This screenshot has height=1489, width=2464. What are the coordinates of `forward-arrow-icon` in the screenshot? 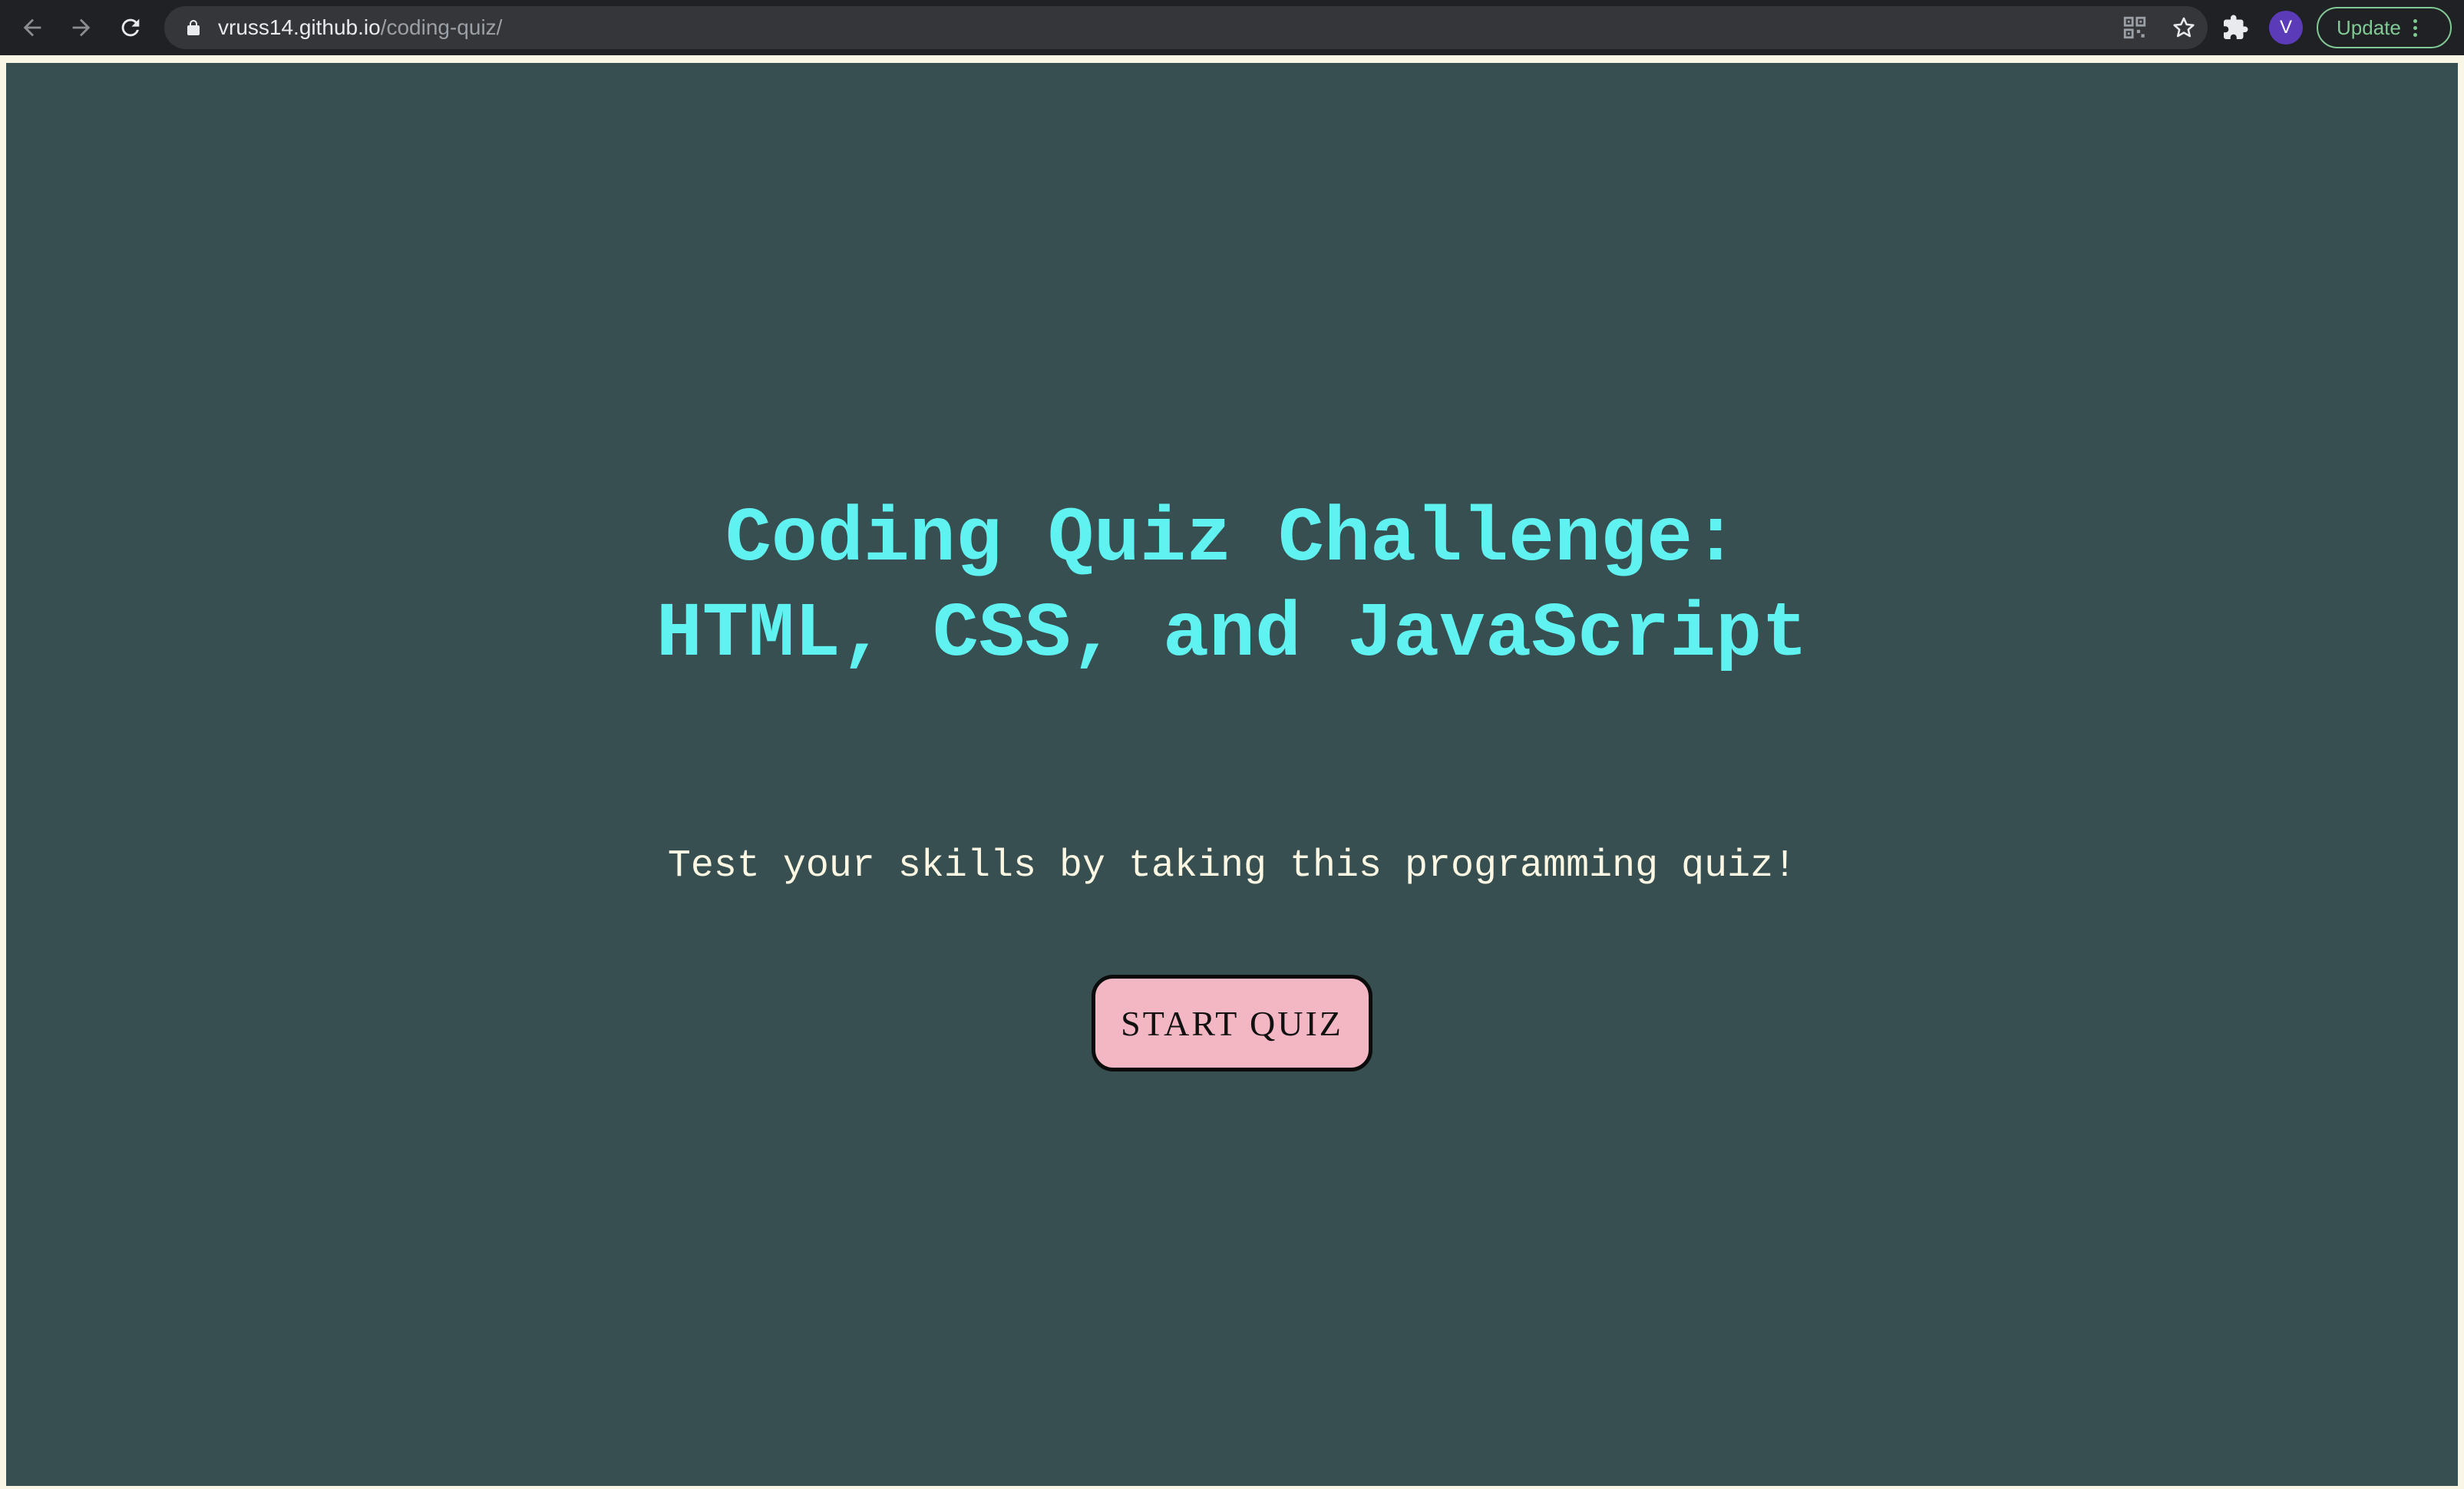 It's located at (81, 28).